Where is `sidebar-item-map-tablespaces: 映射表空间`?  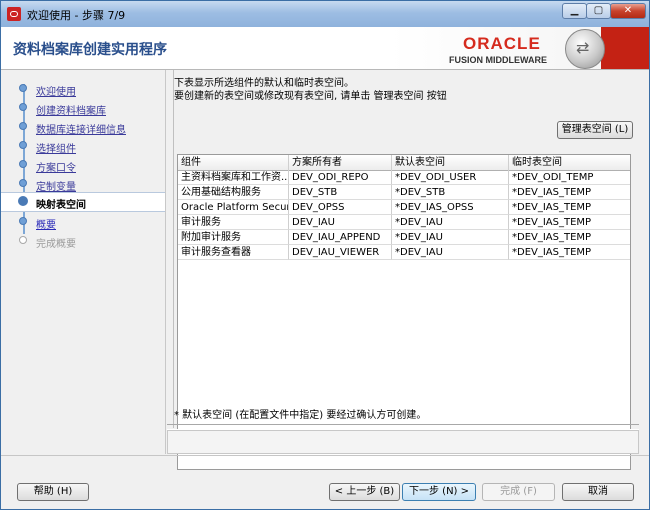
sidebar-item-map-tablespaces: 映射表空间 is located at coordinates (83, 202).